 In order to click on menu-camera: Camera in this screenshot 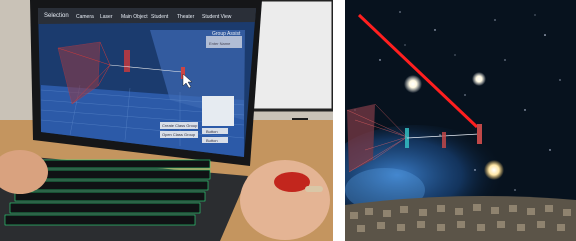, I will do `click(85, 17)`.